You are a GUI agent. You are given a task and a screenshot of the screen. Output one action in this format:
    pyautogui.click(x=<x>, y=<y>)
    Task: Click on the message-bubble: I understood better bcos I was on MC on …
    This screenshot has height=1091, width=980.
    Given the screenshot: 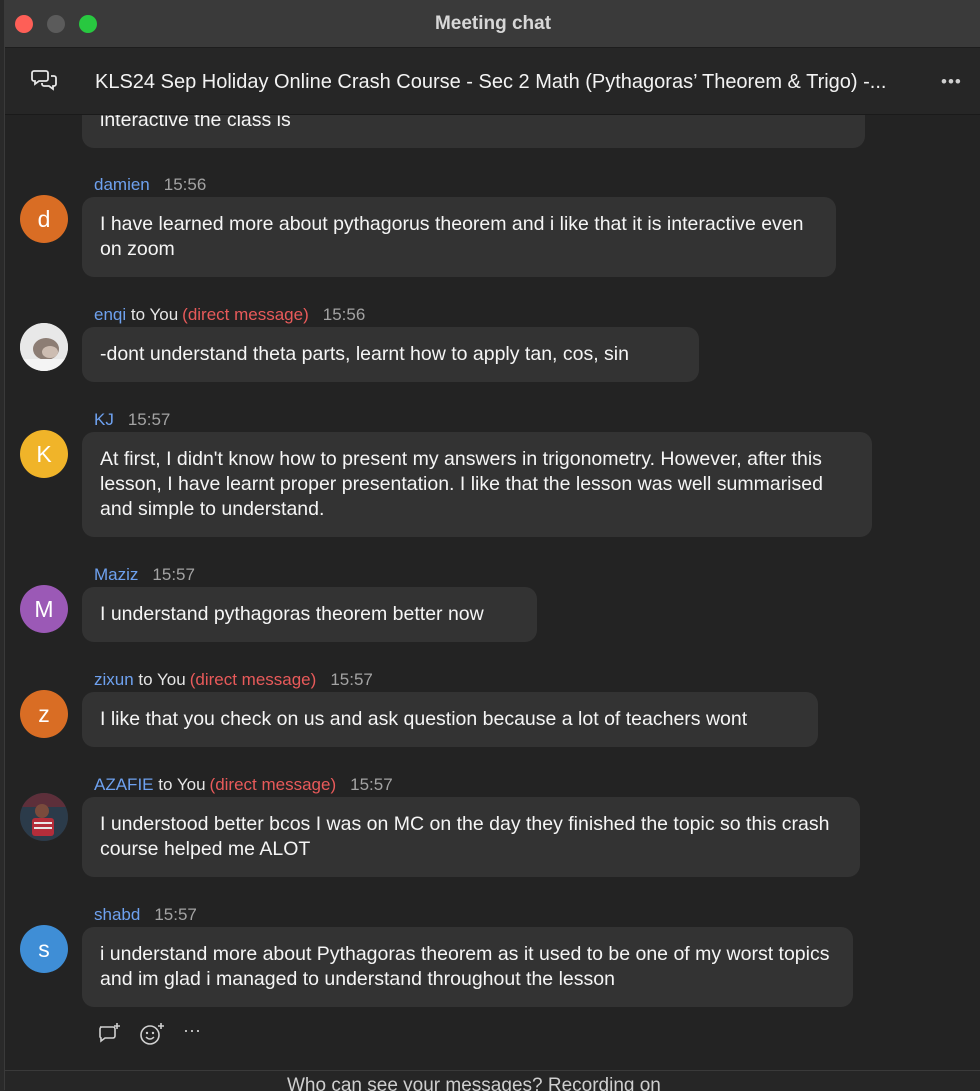 What is the action you would take?
    pyautogui.click(x=471, y=837)
    